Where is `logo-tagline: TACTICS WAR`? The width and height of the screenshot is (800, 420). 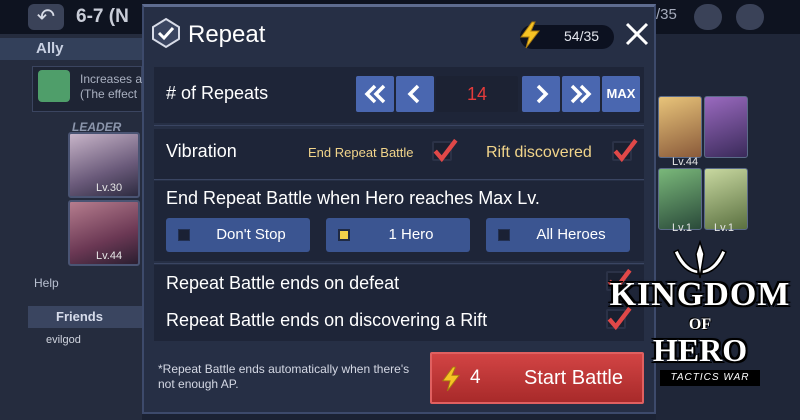
logo-tagline: TACTICS WAR is located at coordinates (710, 378).